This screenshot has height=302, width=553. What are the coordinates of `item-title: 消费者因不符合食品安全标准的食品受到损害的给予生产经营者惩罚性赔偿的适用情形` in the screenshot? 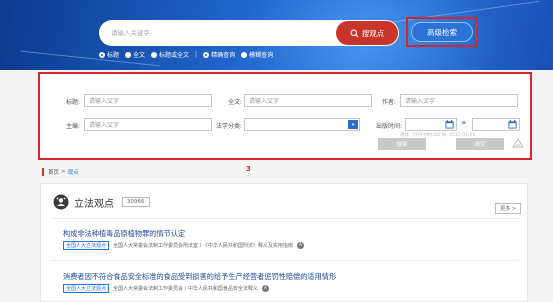 It's located at (199, 277).